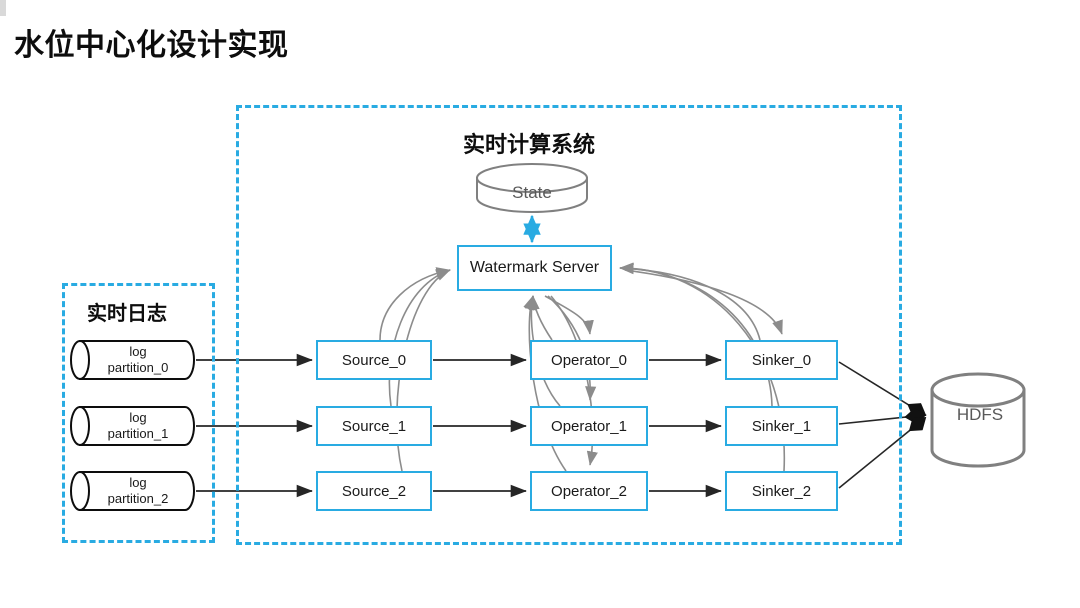  Describe the element at coordinates (374, 426) in the screenshot. I see `source-node-1: Source_1` at that location.